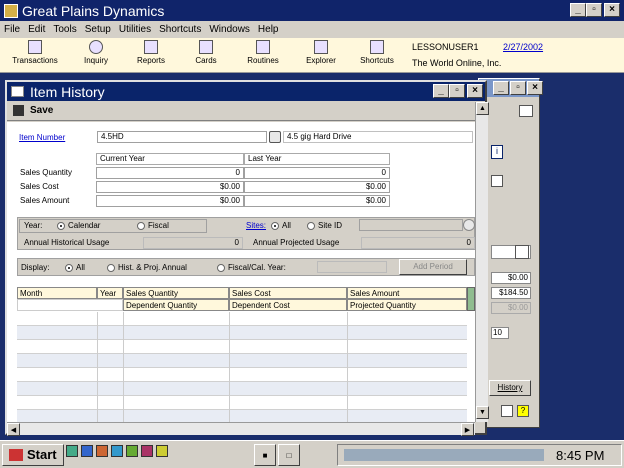  What do you see at coordinates (98, 29) in the screenshot?
I see `menu-setup: Setup` at bounding box center [98, 29].